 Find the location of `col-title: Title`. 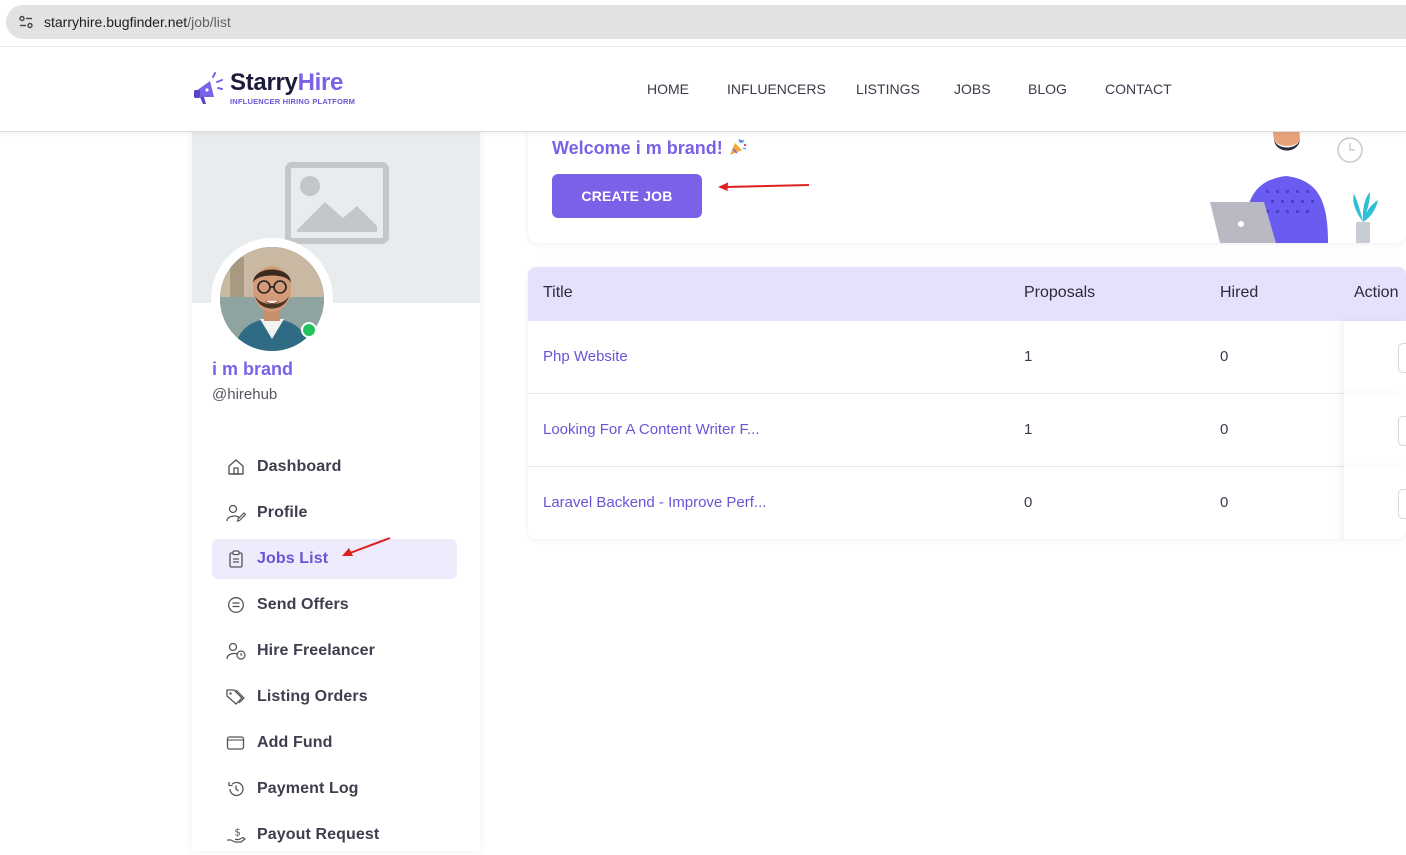

col-title: Title is located at coordinates (558, 292).